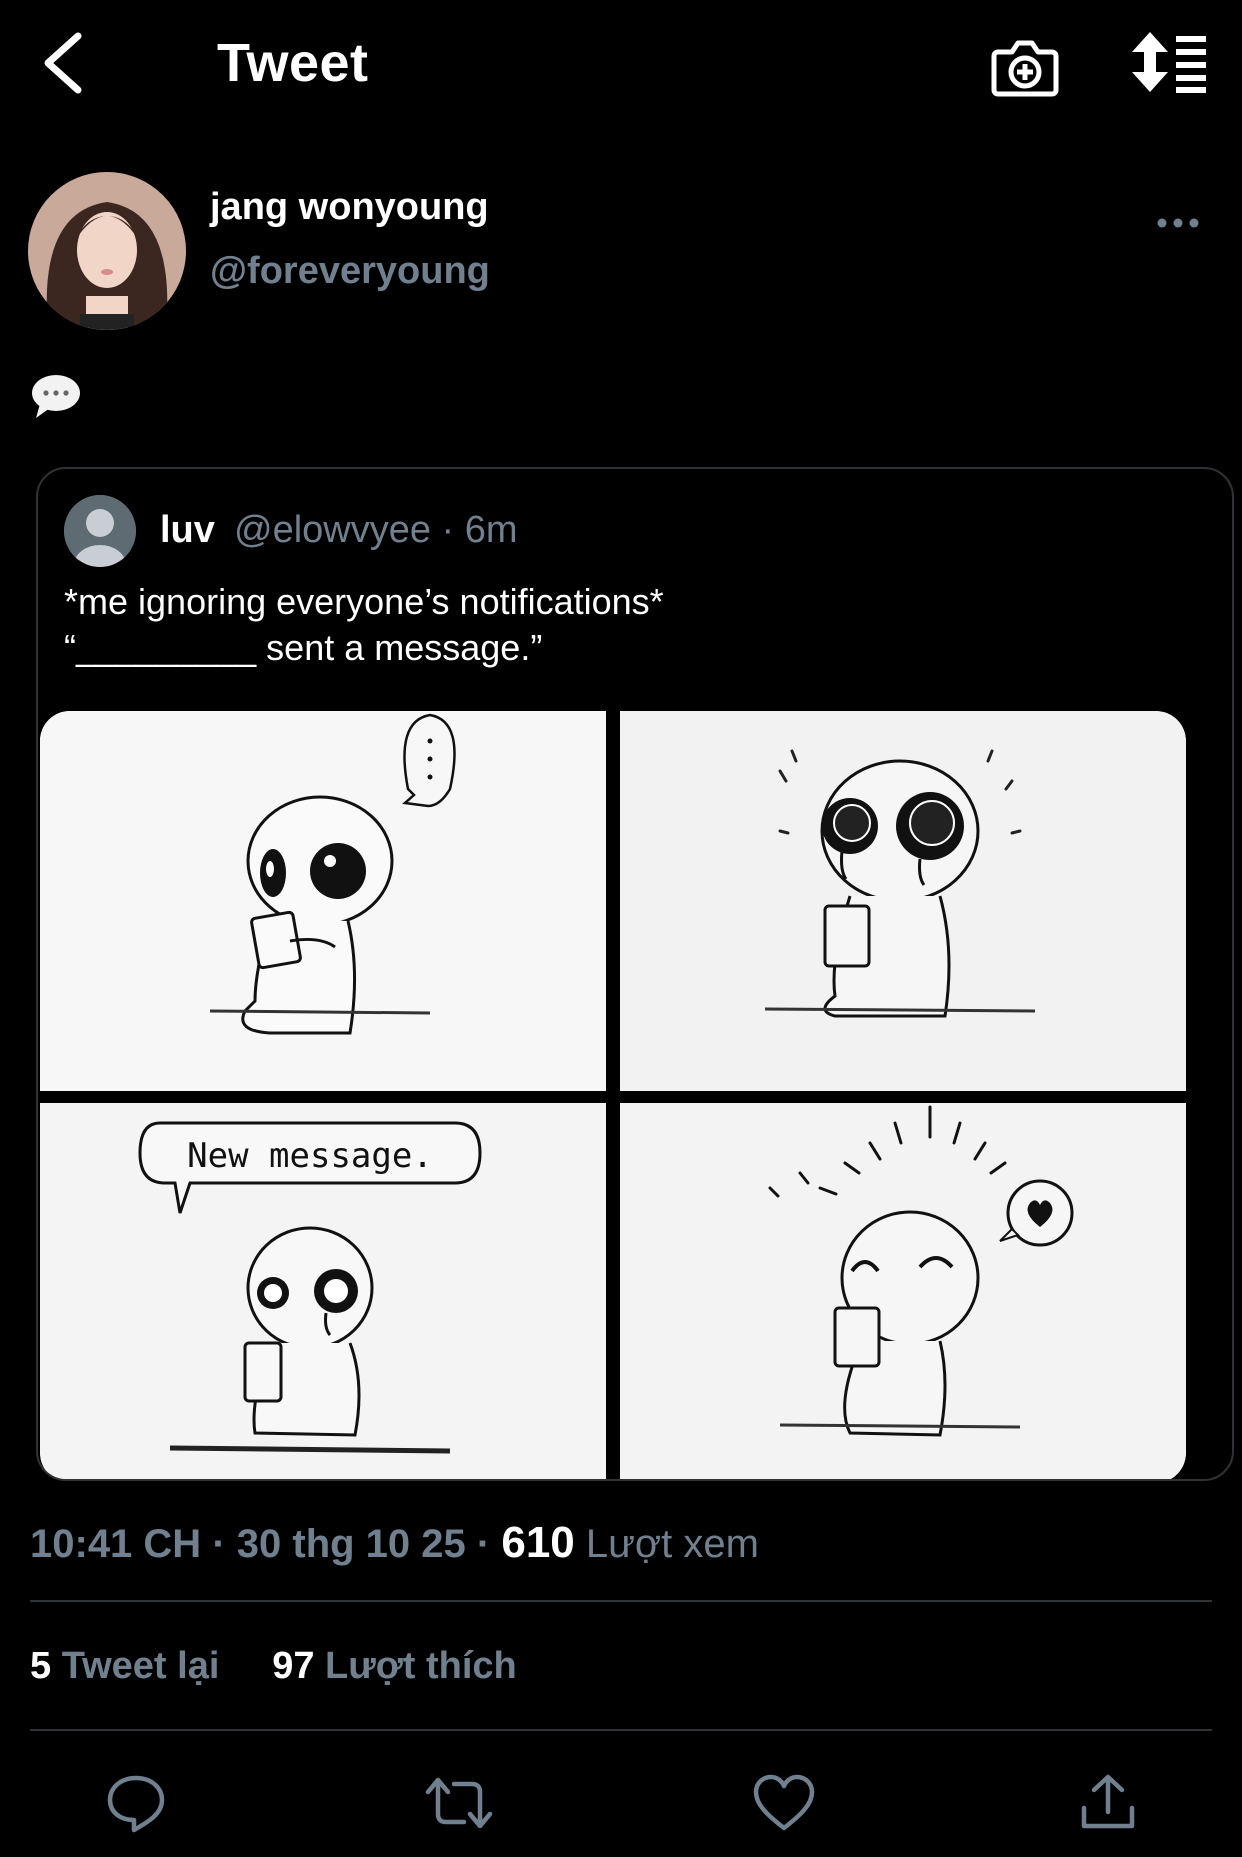 The width and height of the screenshot is (1242, 1857). Describe the element at coordinates (350, 271) in the screenshot. I see `author-handle: @foreveryoung` at that location.